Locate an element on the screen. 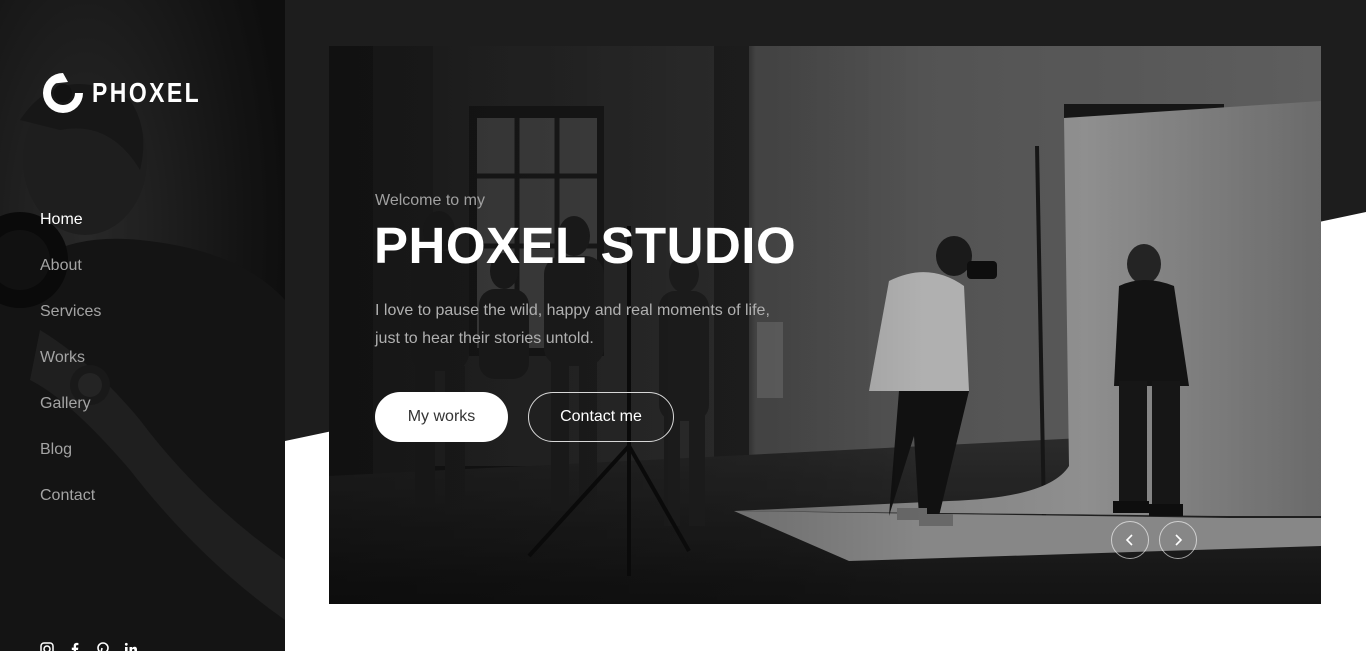 This screenshot has width=1366, height=651. chevron-right-icon is located at coordinates (1179, 540).